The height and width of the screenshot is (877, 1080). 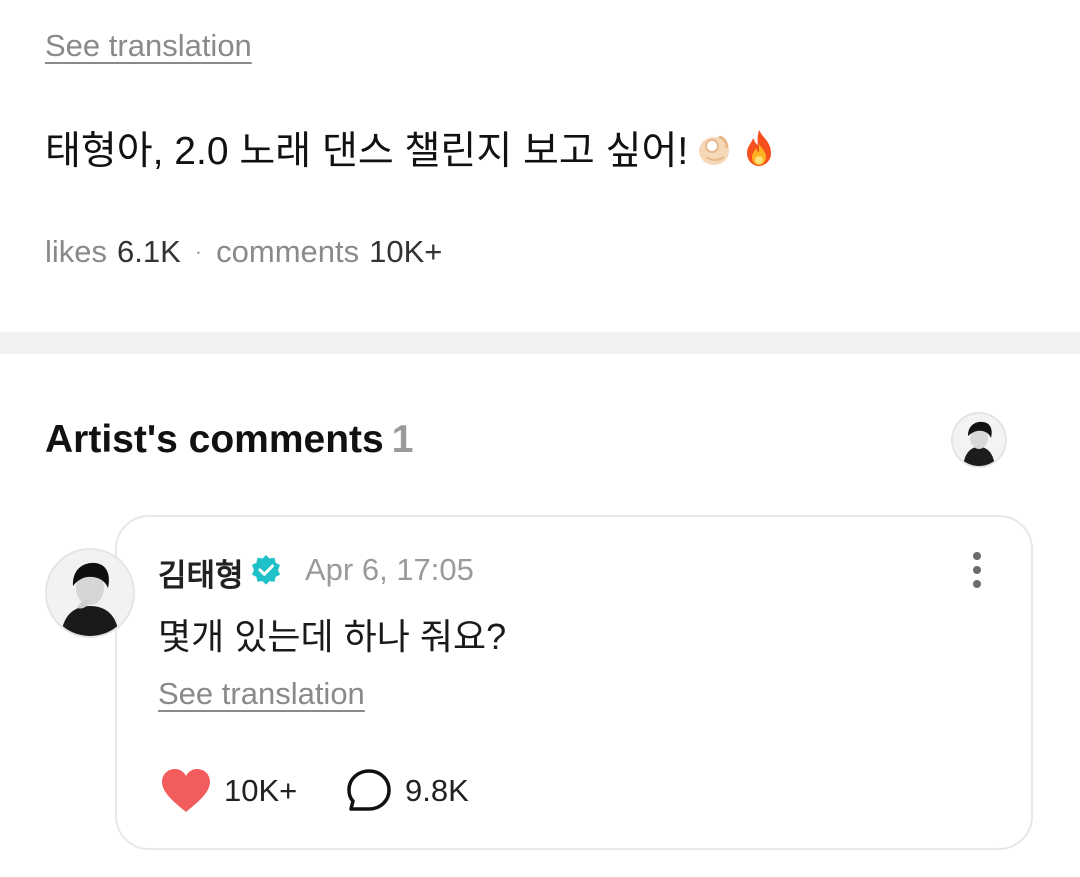 What do you see at coordinates (369, 790) in the screenshot?
I see `speech-bubble-icon` at bounding box center [369, 790].